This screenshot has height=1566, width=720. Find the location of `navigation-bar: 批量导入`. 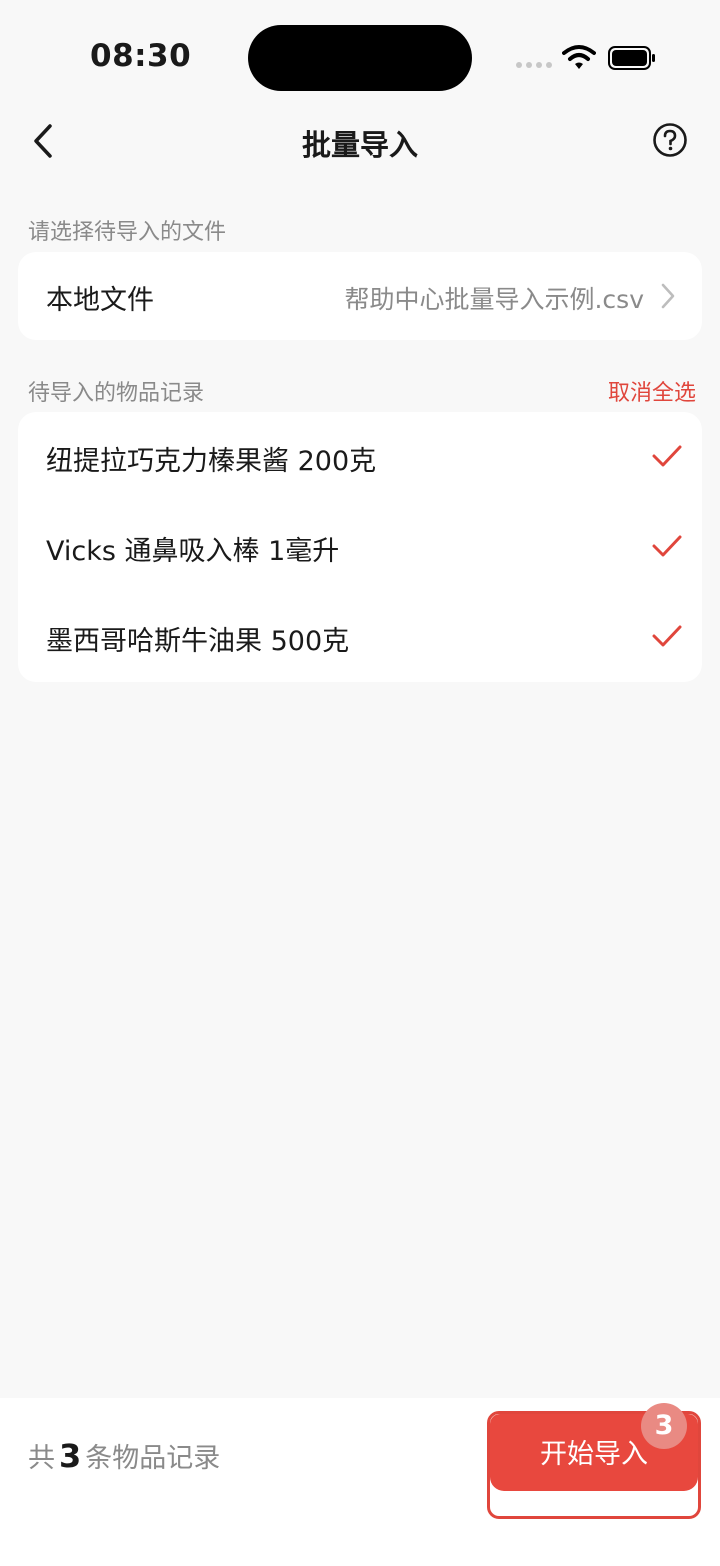

navigation-bar: 批量导入 is located at coordinates (360, 141).